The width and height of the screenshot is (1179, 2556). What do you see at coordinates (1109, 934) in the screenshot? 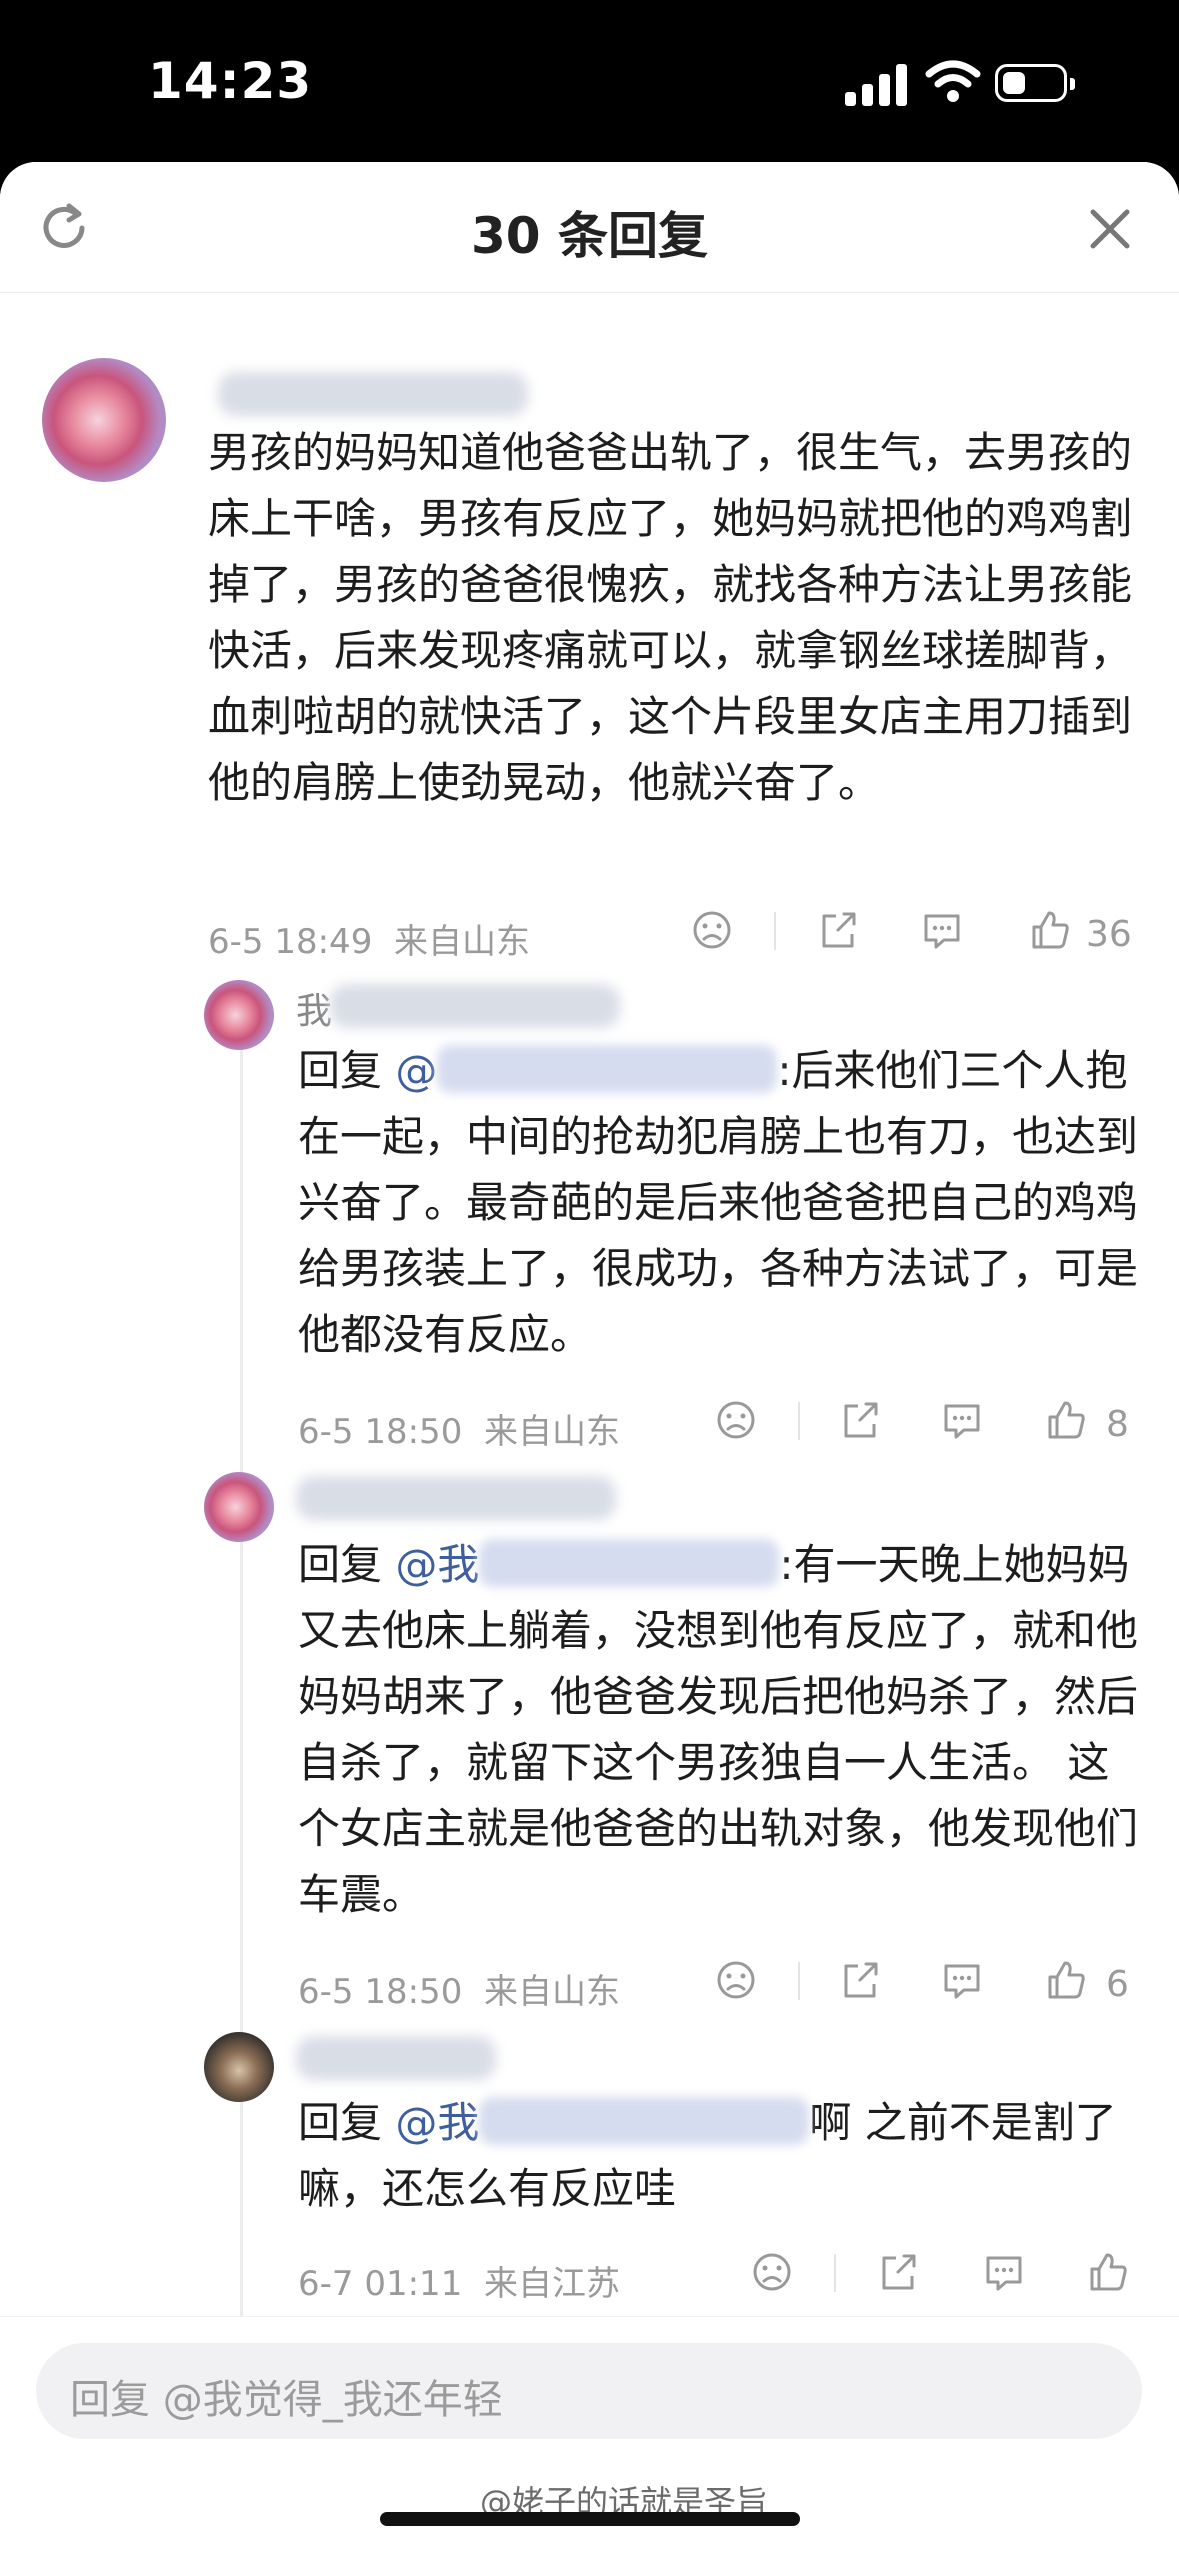
I see `like-count: 36` at bounding box center [1109, 934].